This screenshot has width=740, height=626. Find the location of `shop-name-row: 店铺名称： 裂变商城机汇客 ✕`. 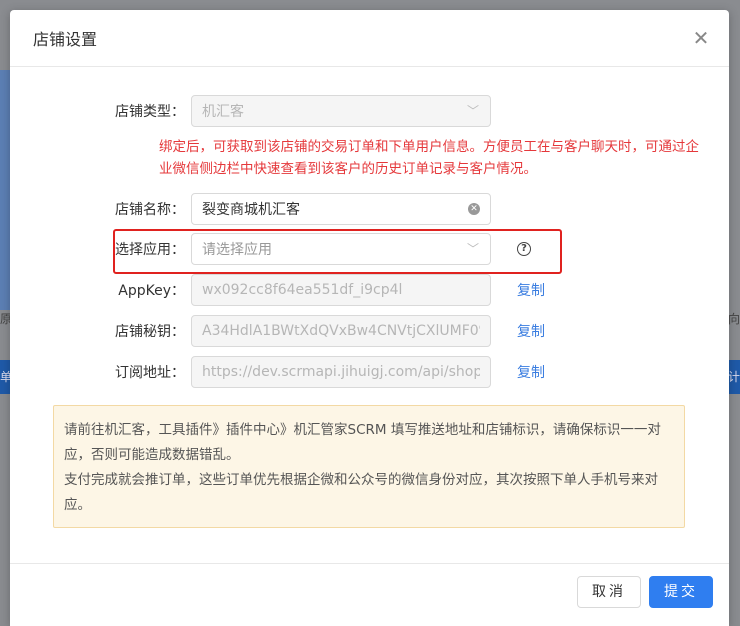

shop-name-row: 店铺名称： 裂变商城机汇客 ✕ is located at coordinates (369, 209).